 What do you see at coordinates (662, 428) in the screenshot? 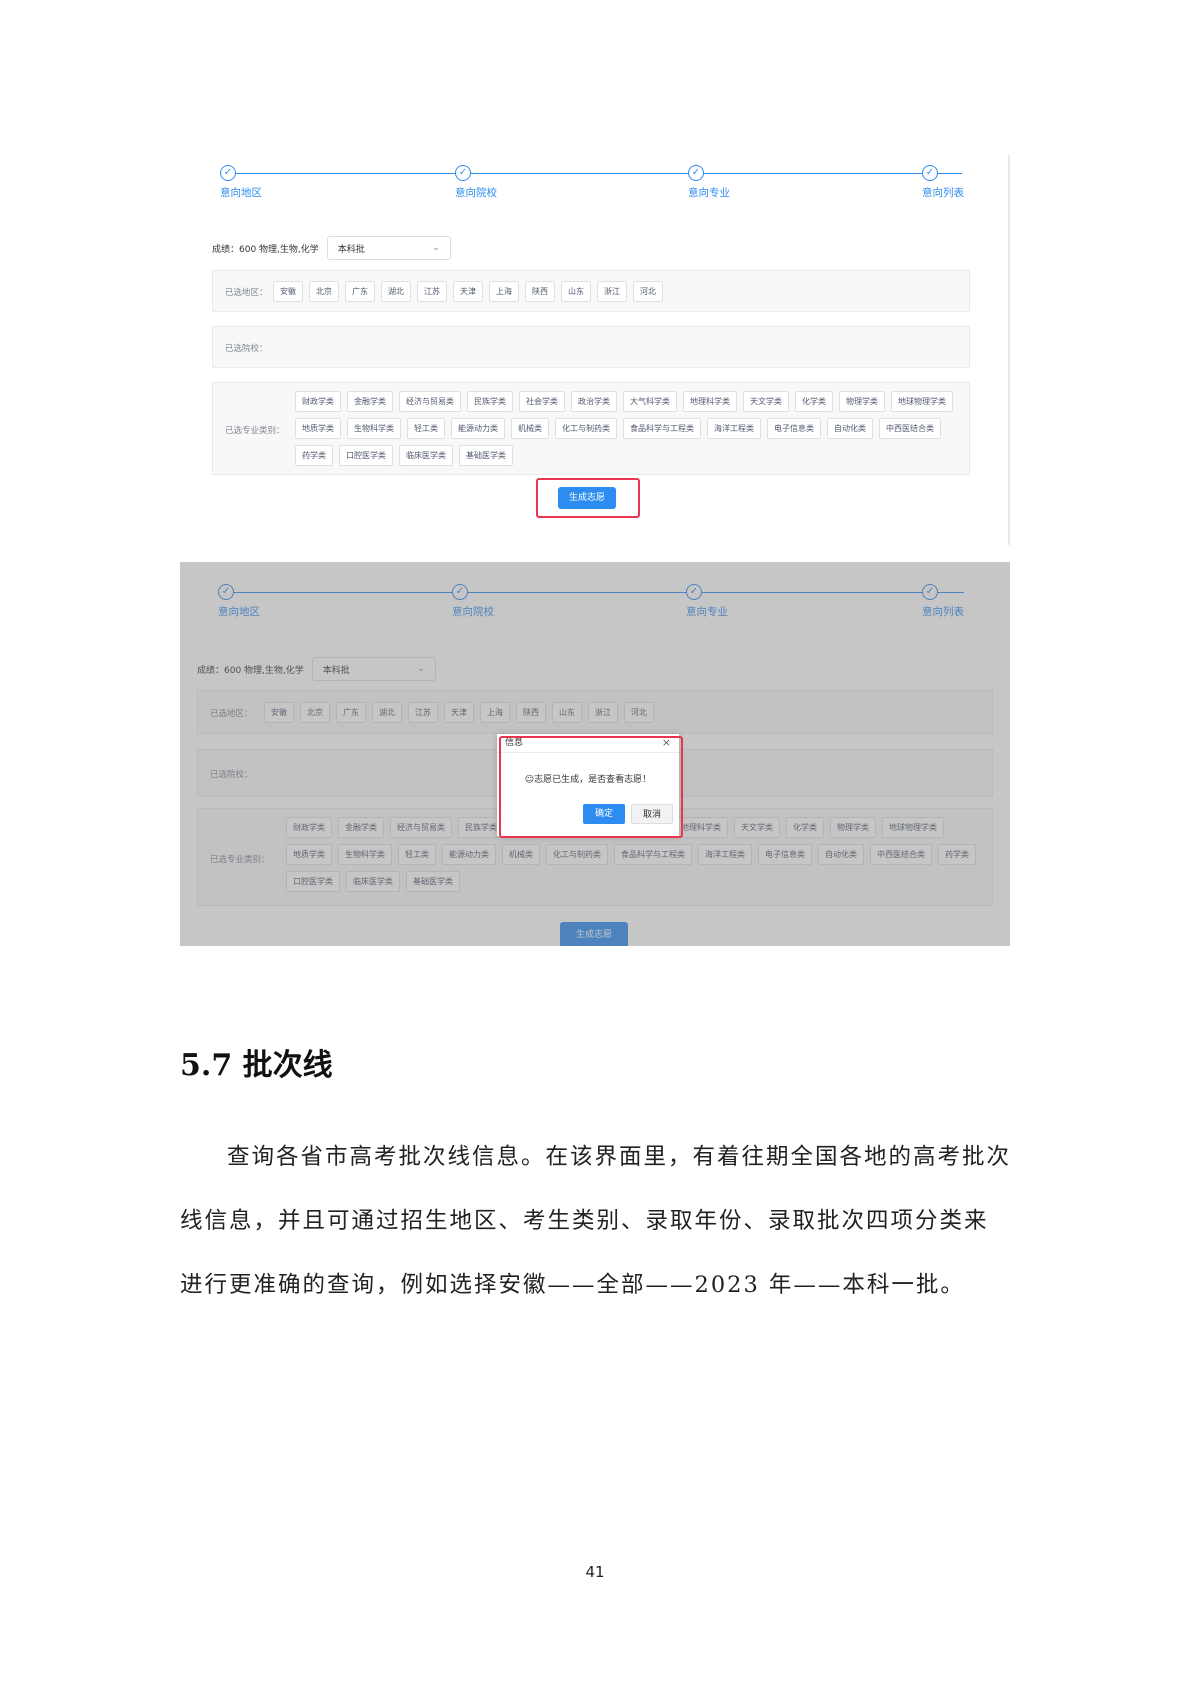
I see `major-tag: 食品科学与工程类` at bounding box center [662, 428].